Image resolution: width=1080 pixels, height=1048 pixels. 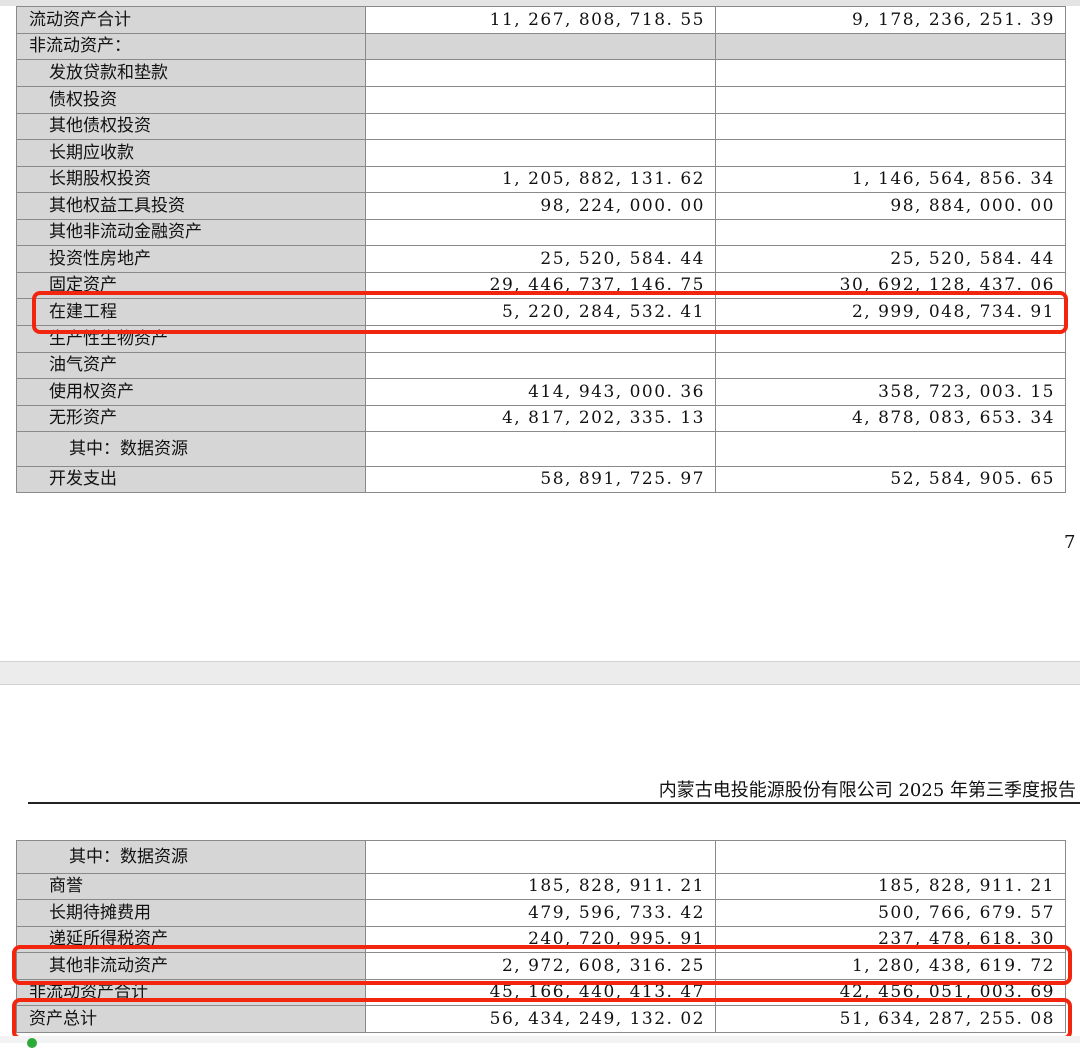 I want to click on current-period-value: 11, 267, 808, 718. 55, so click(x=540, y=20).